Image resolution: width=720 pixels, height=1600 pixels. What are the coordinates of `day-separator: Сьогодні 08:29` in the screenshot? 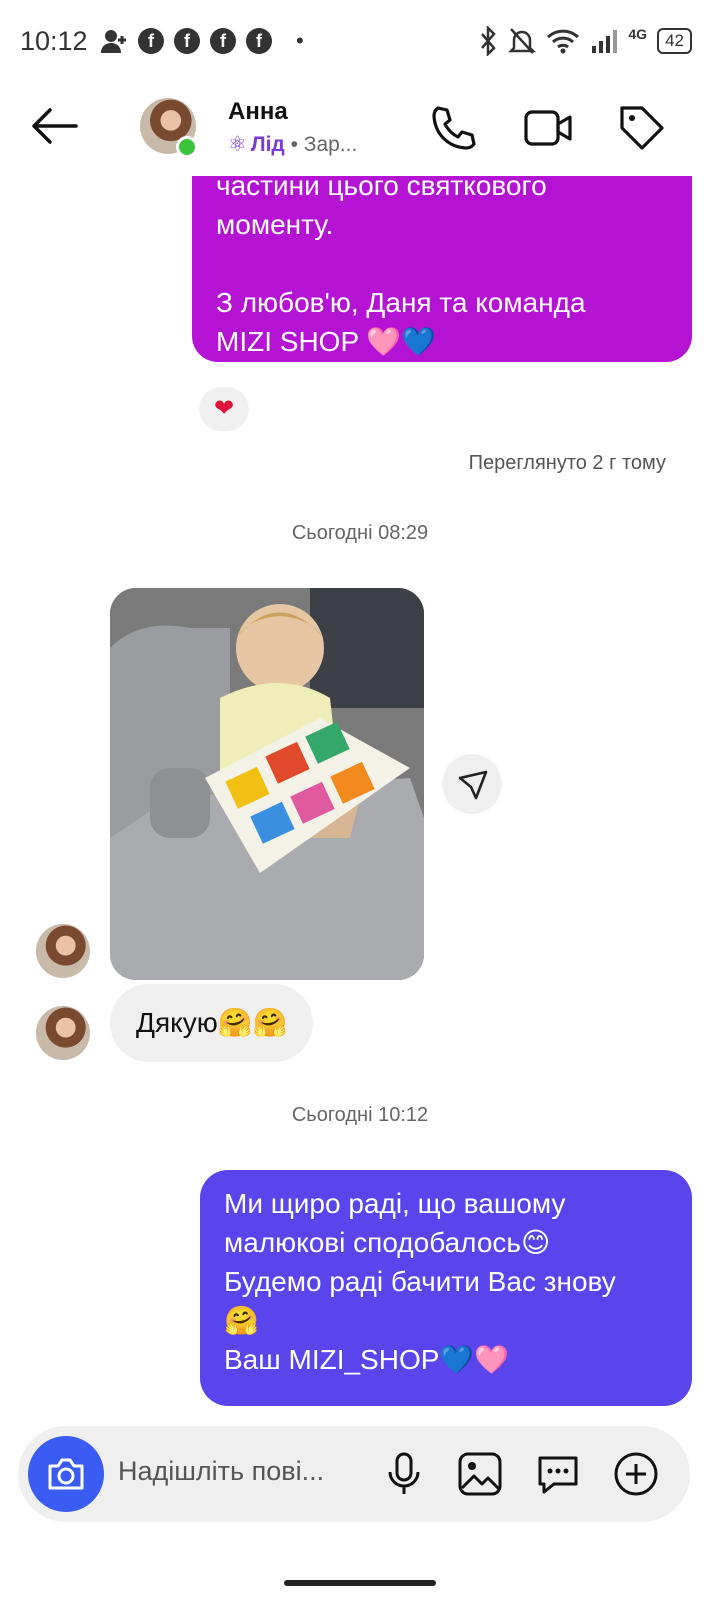 It's located at (360, 533).